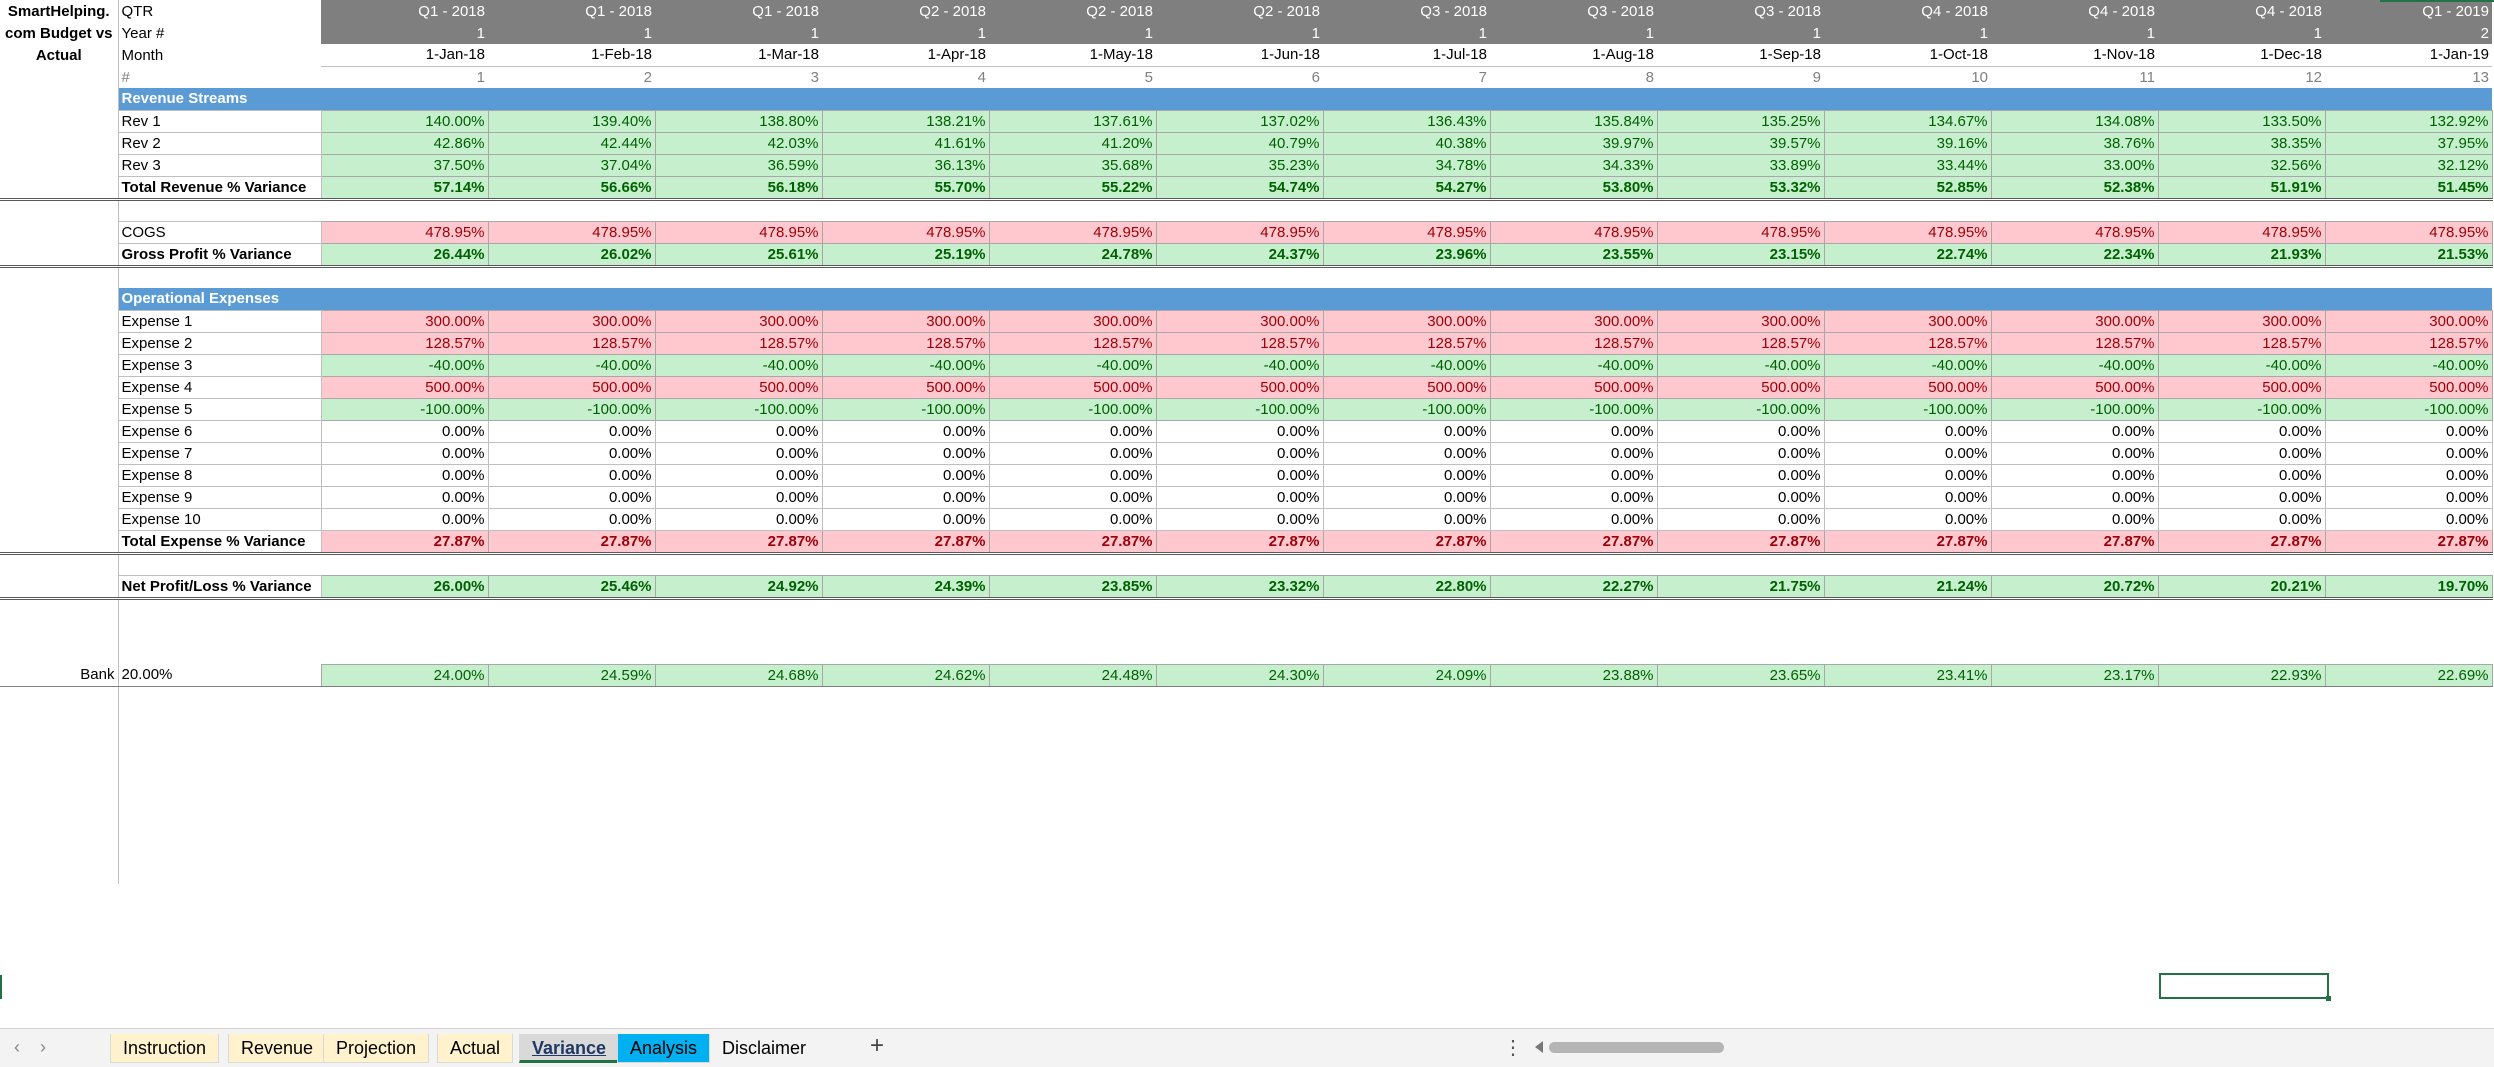 This screenshot has width=2494, height=1067. What do you see at coordinates (571, 255) in the screenshot?
I see `value-cell: 26.02%` at bounding box center [571, 255].